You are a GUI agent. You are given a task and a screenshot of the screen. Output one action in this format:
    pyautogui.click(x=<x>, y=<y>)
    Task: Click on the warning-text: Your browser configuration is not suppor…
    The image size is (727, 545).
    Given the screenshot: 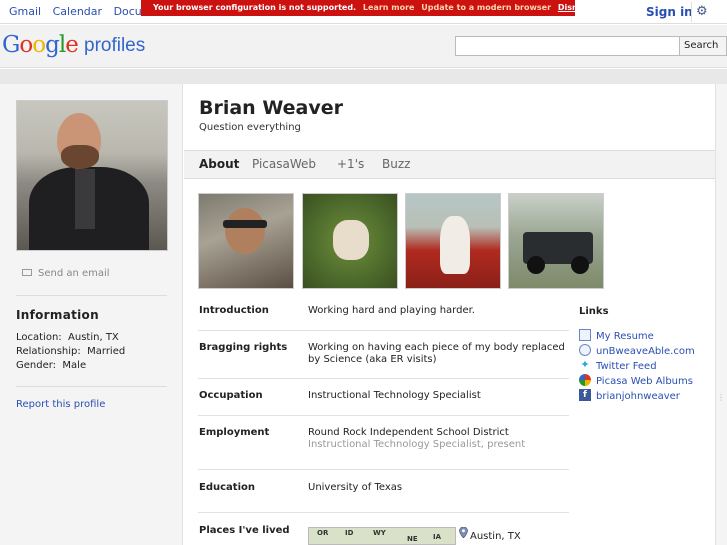 What is the action you would take?
    pyautogui.click(x=255, y=7)
    